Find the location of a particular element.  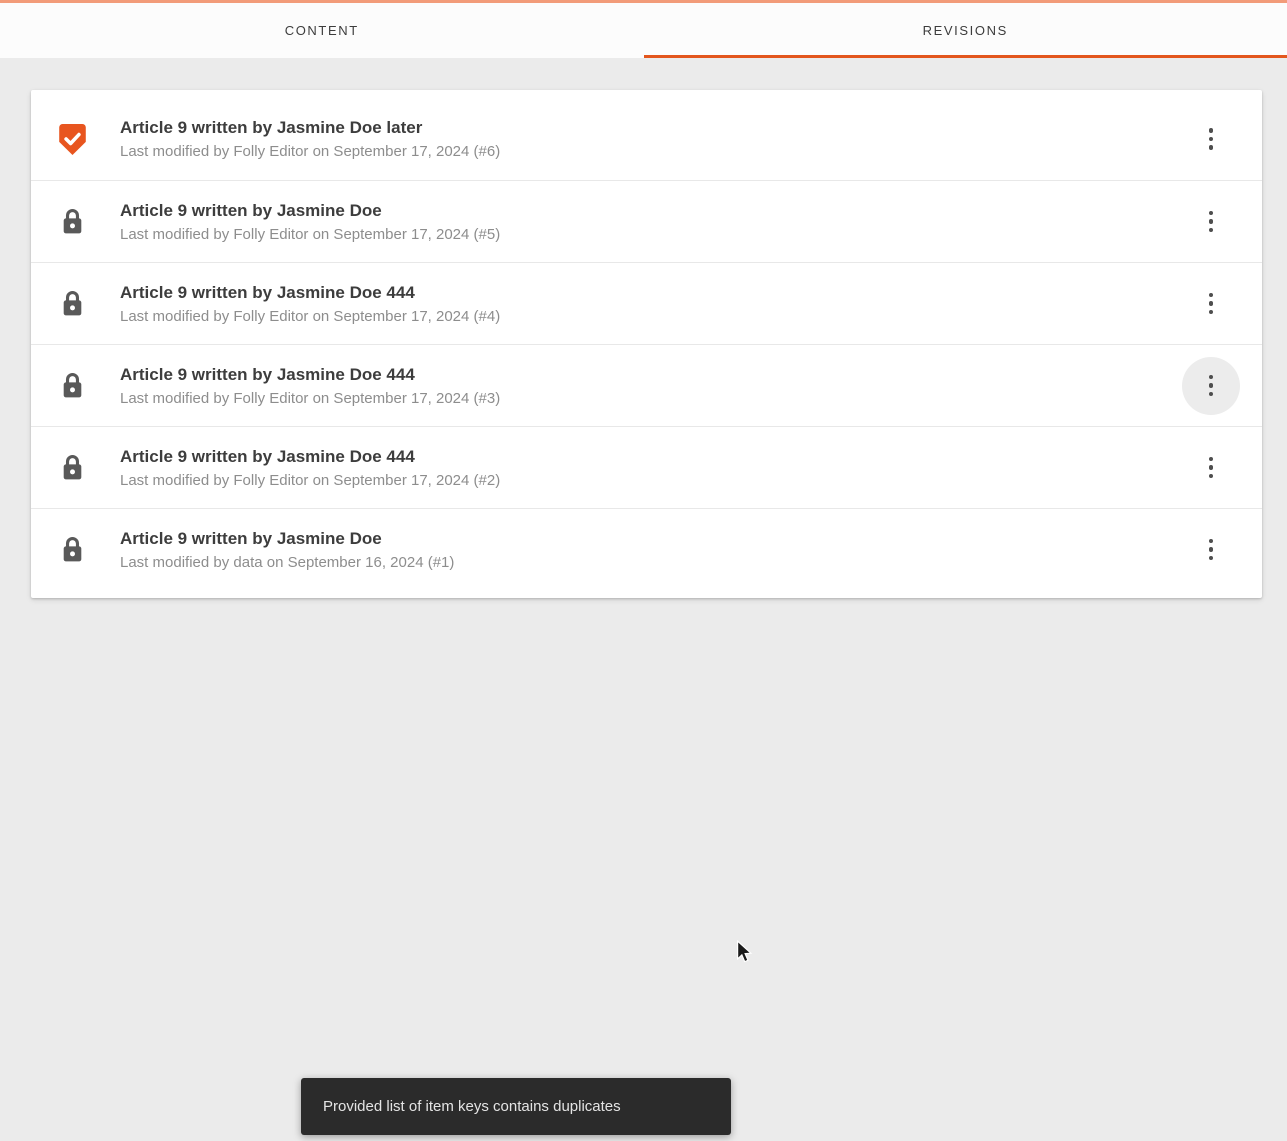

tab-content-label: CONTENT is located at coordinates (321, 30).